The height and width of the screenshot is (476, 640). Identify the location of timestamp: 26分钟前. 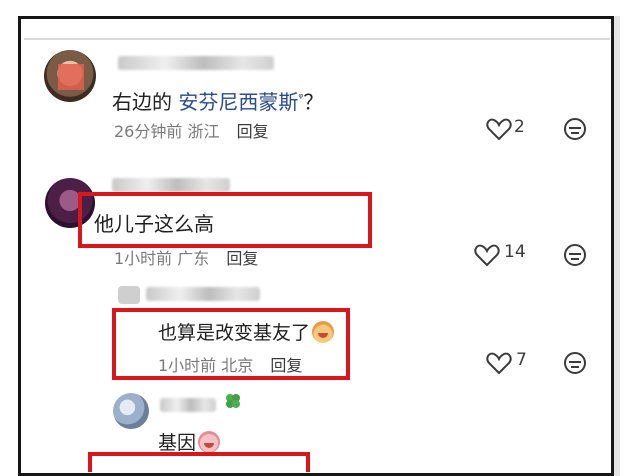
(148, 131).